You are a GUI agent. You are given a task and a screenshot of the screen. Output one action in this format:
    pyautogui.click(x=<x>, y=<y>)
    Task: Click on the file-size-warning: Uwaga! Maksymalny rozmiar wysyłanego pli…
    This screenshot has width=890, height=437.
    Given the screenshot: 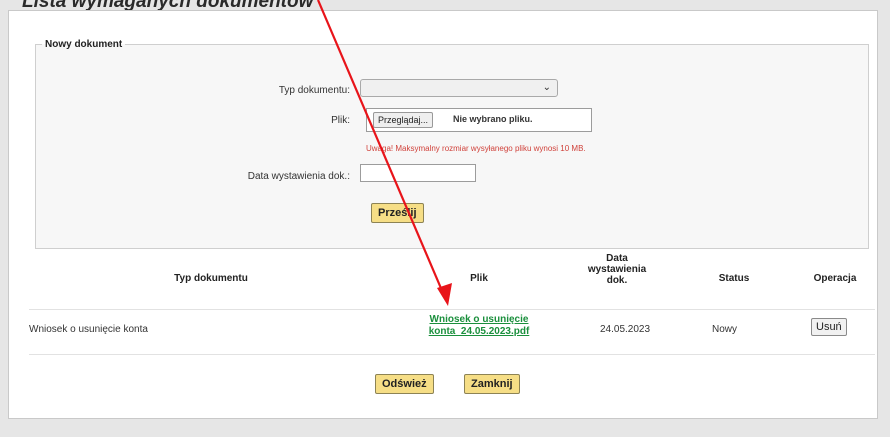 What is the action you would take?
    pyautogui.click(x=476, y=148)
    